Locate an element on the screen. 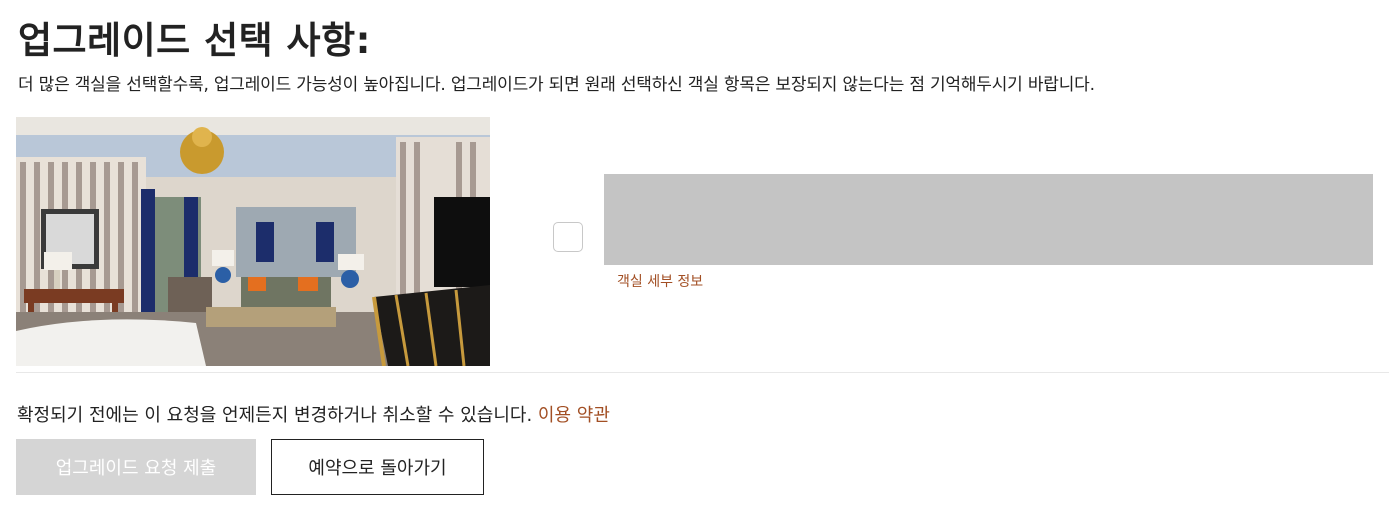 The image size is (1389, 516). room-info-placeholder is located at coordinates (988, 219).